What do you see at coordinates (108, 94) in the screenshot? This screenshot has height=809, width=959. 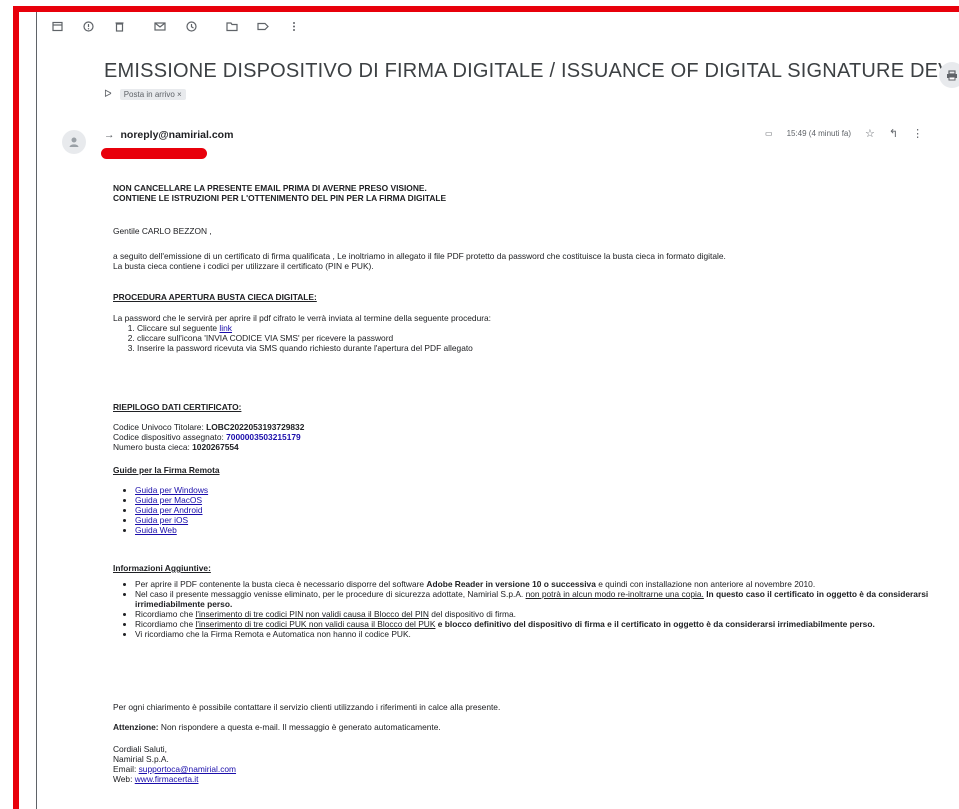 I see `important-marker-icon: ᐅ` at bounding box center [108, 94].